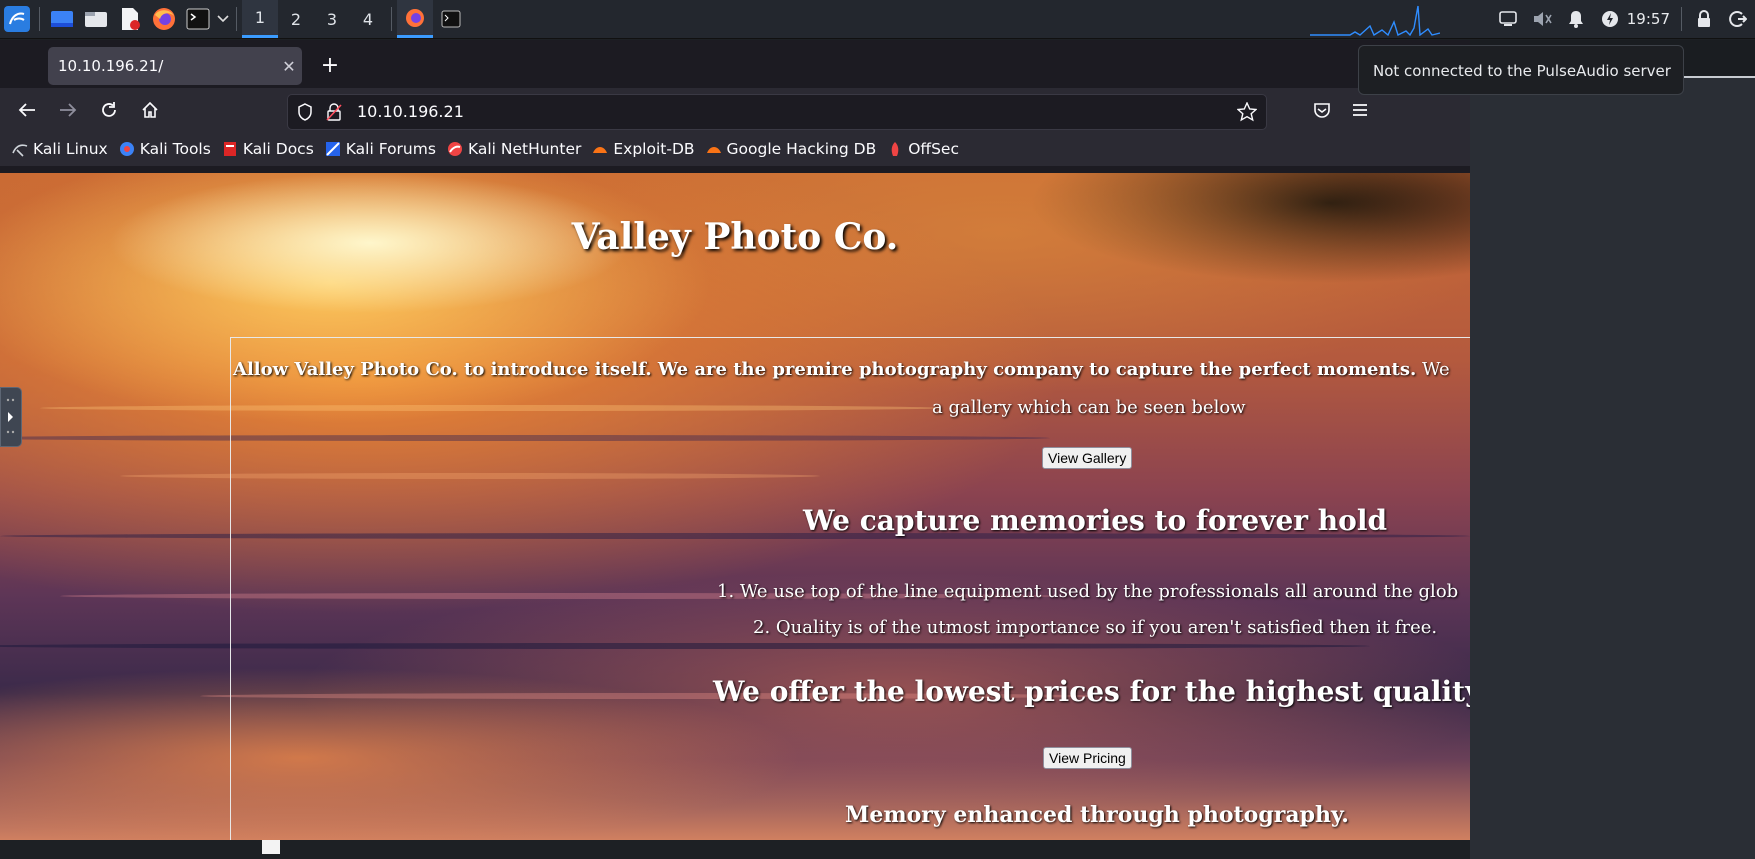  I want to click on bookmark-kali-nethunter: Kali NetHunter, so click(514, 149).